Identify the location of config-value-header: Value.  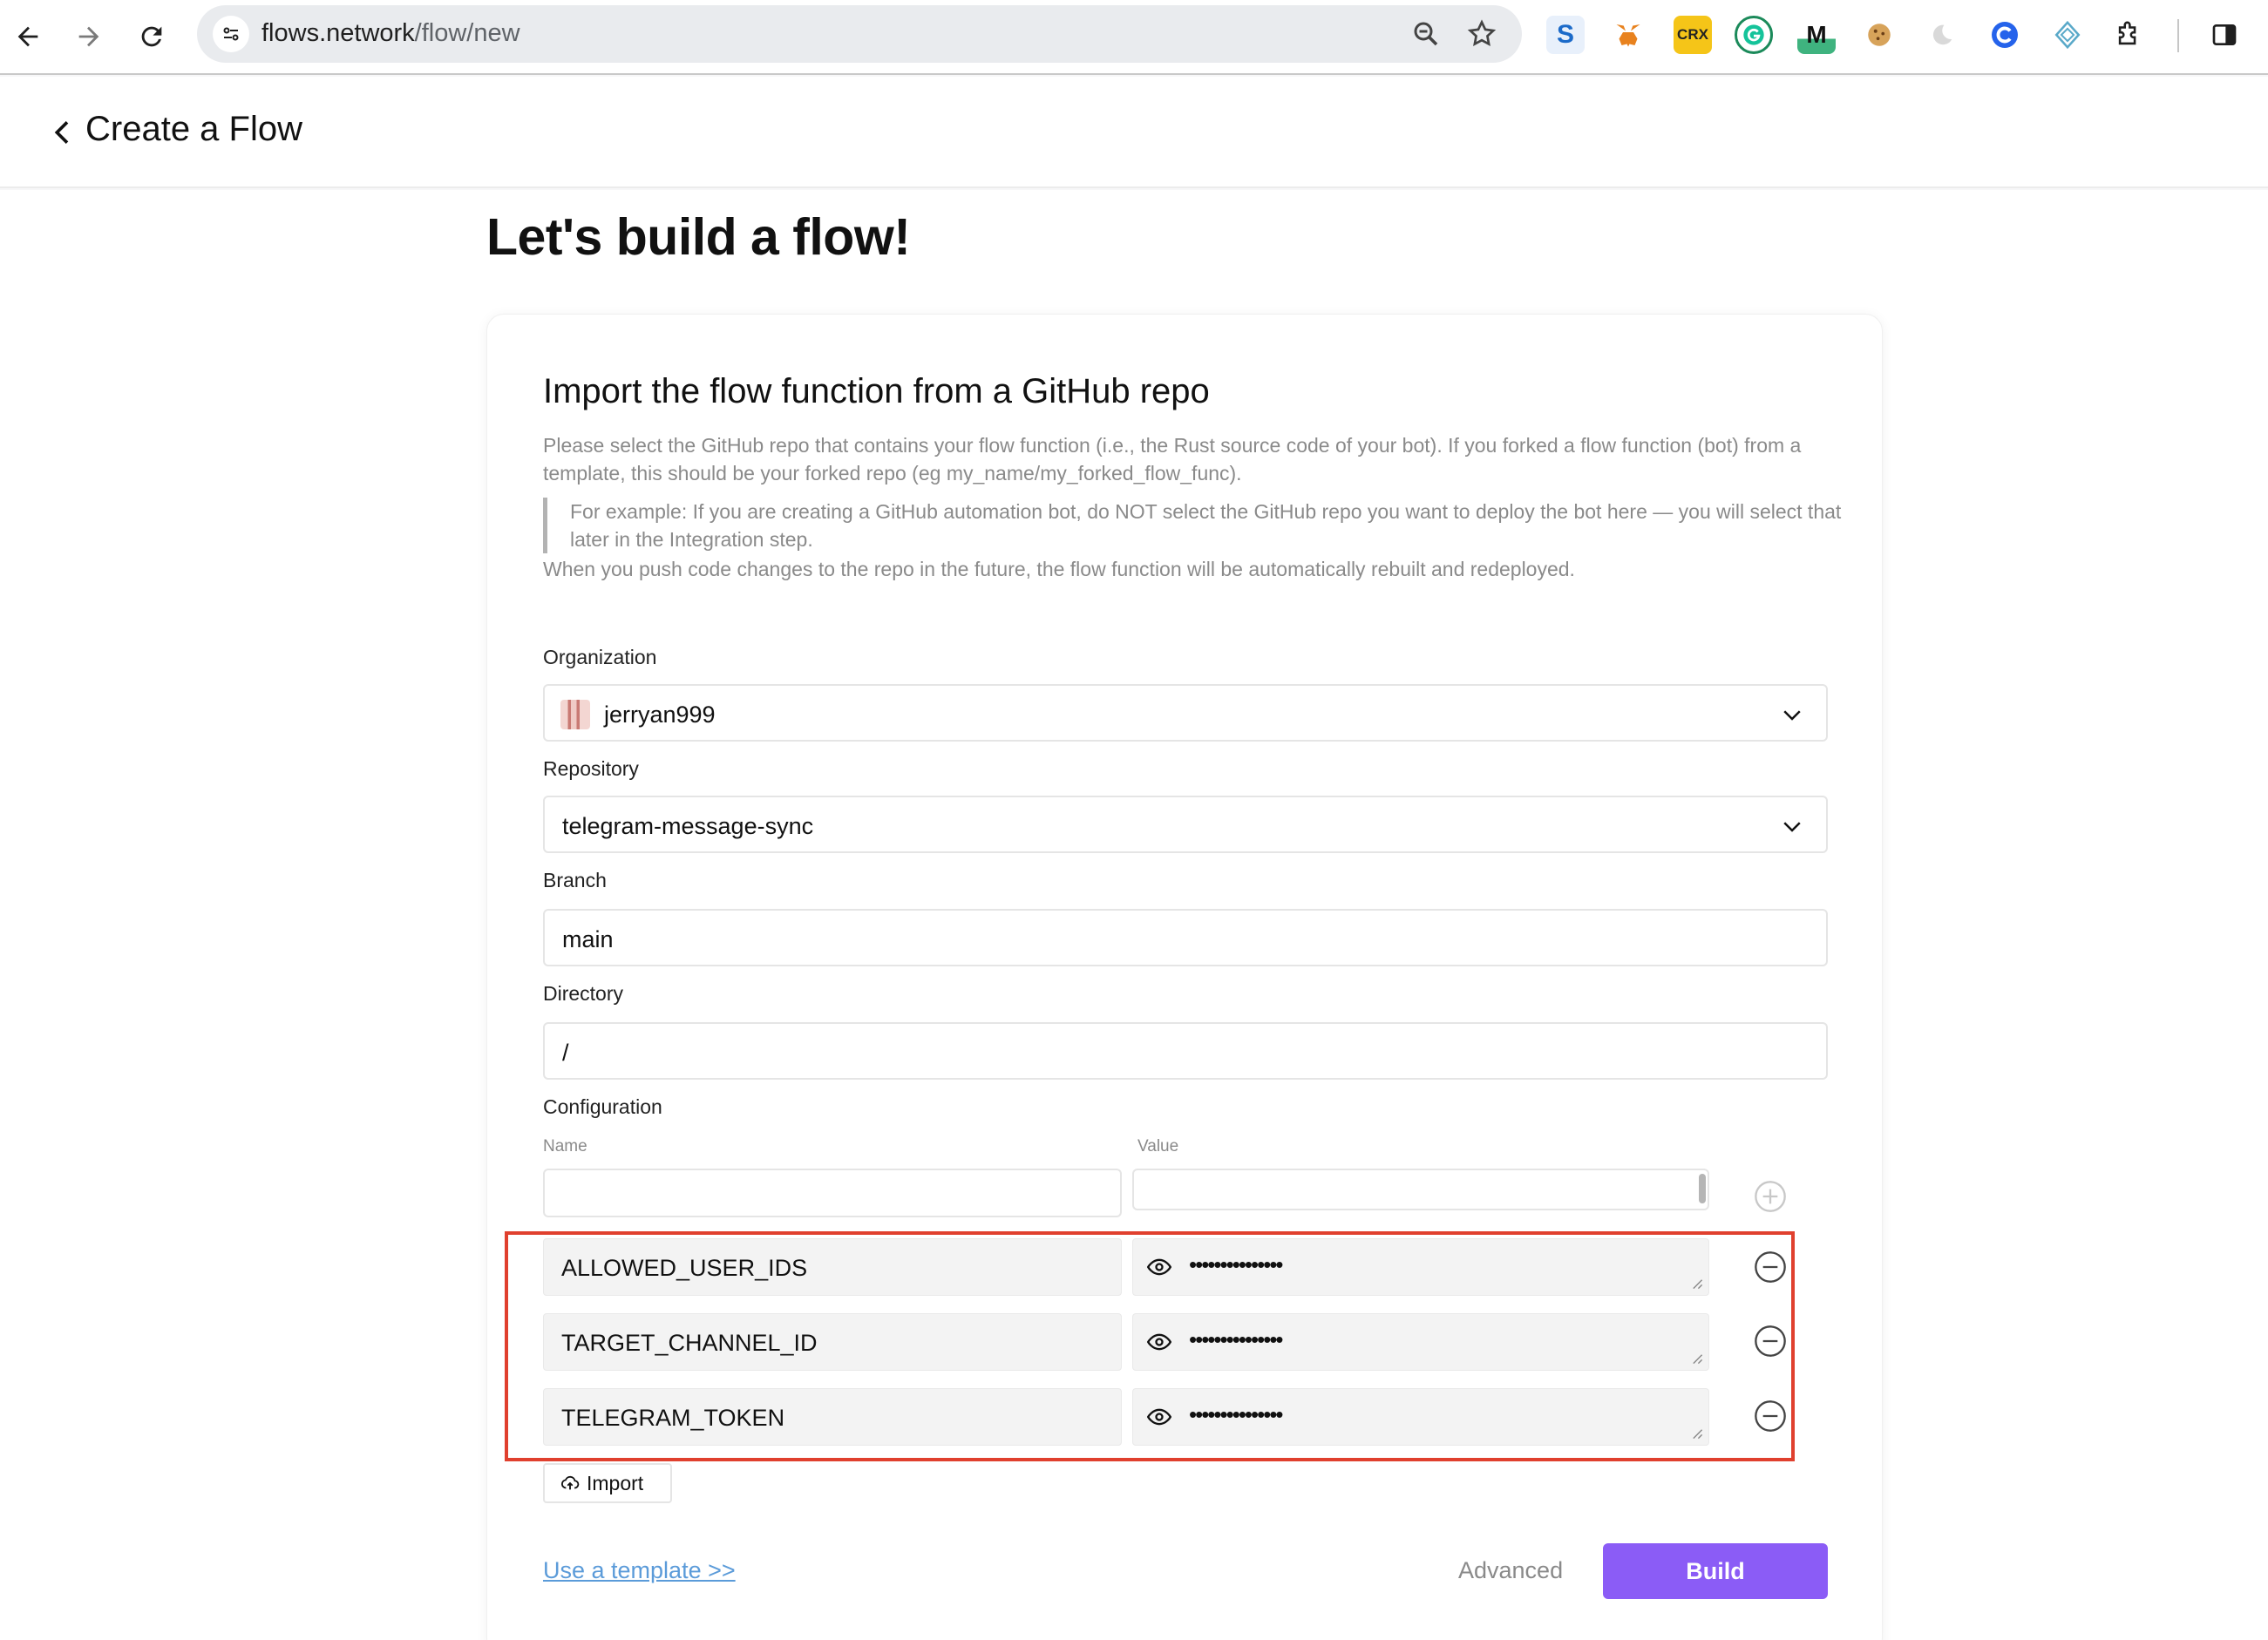
(1158, 1146).